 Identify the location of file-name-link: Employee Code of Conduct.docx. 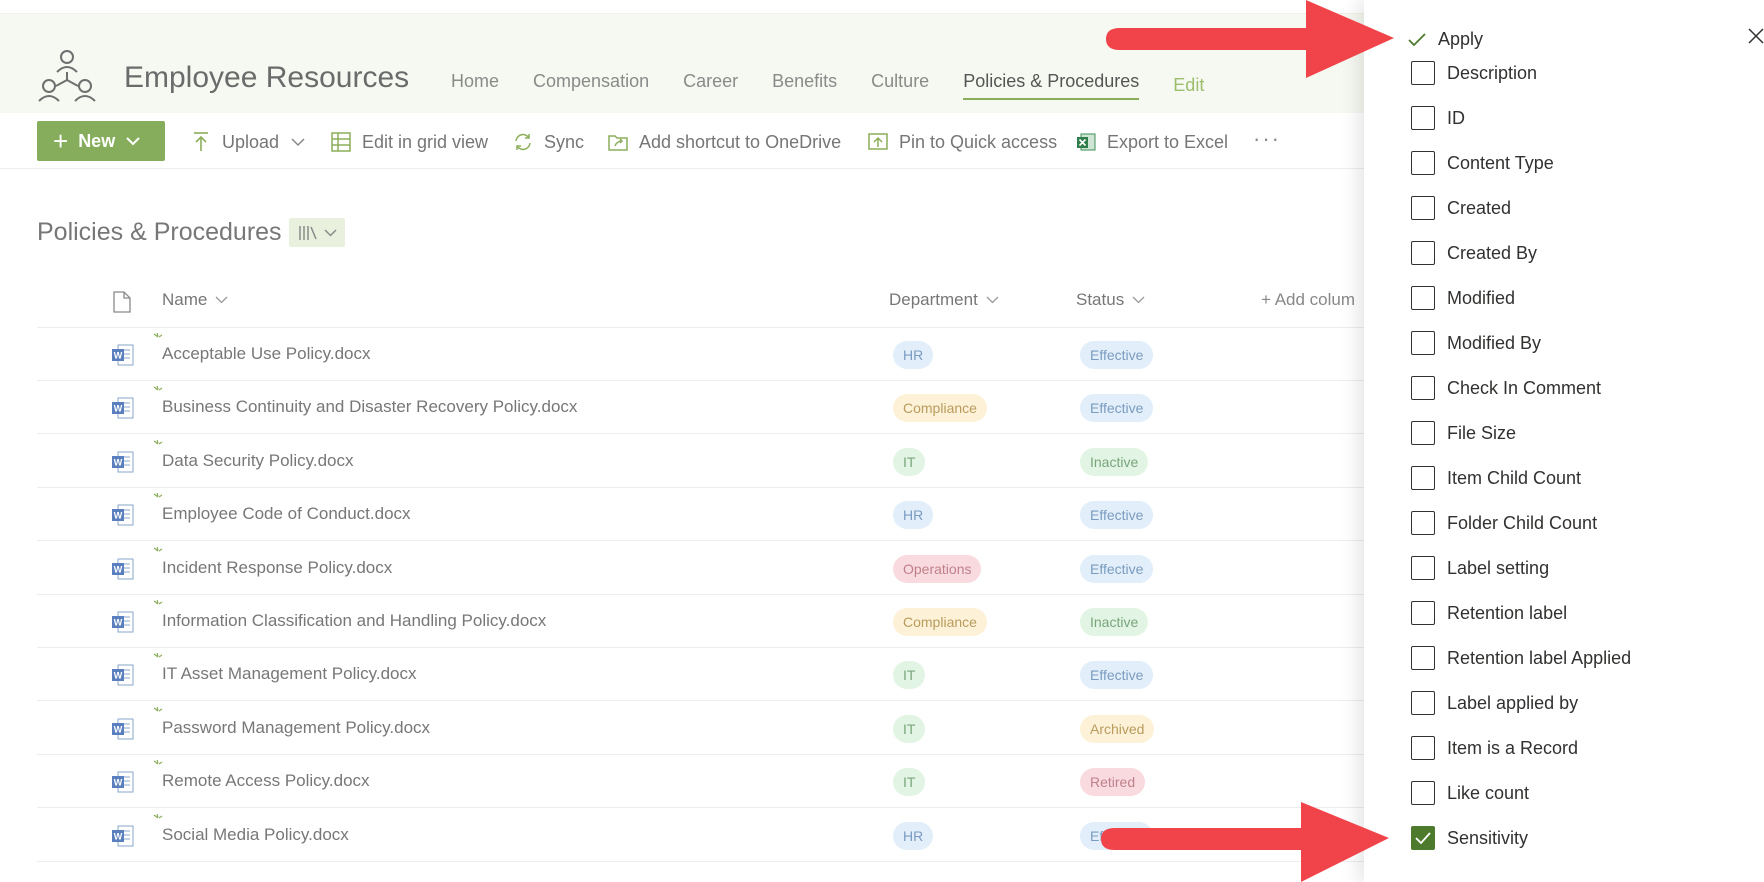
(286, 514).